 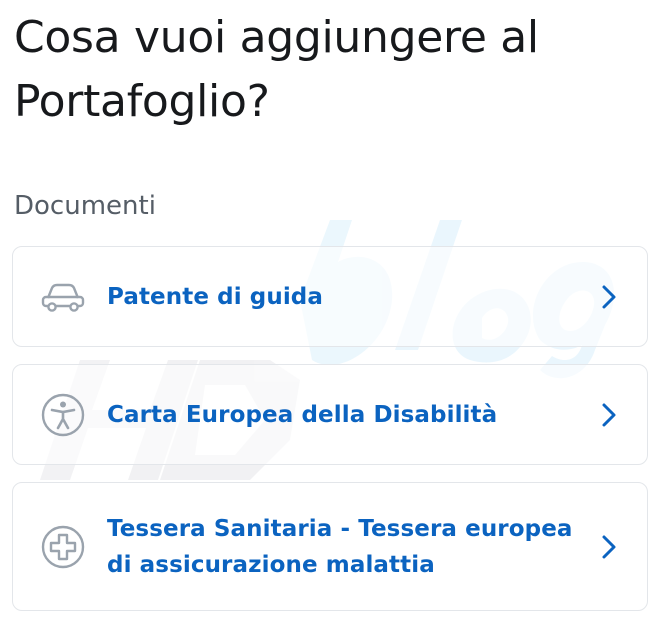 What do you see at coordinates (342, 297) in the screenshot?
I see `list-item-label: Patente di guida` at bounding box center [342, 297].